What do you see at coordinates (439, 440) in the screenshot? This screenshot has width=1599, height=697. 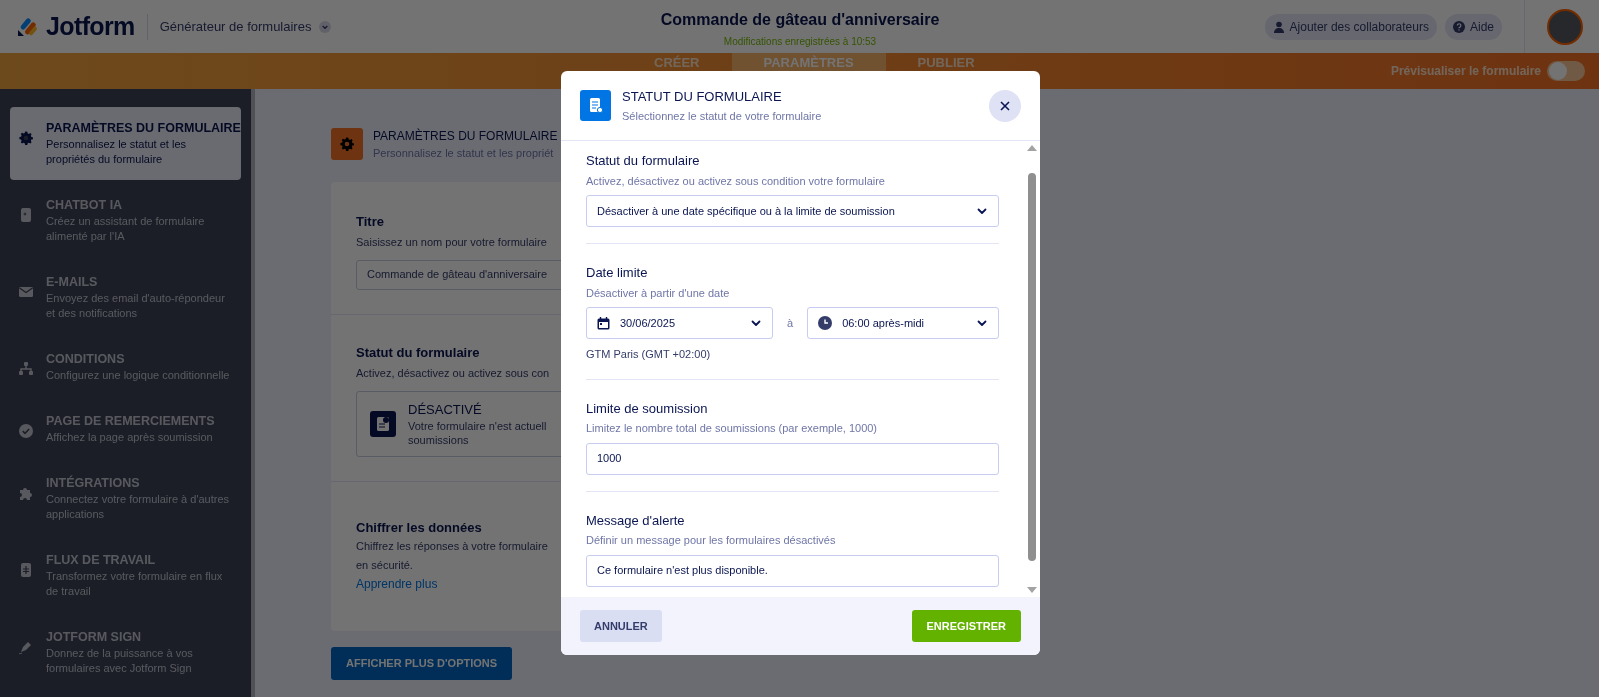 I see `status-option-text: soumissions` at bounding box center [439, 440].